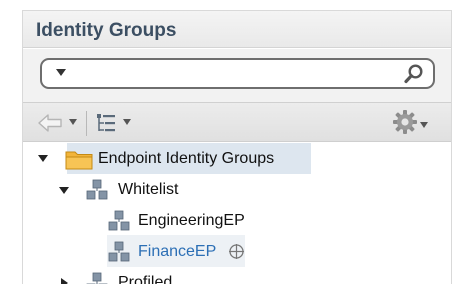 This screenshot has height=284, width=474. Describe the element at coordinates (79, 160) in the screenshot. I see `folder-icon` at that location.